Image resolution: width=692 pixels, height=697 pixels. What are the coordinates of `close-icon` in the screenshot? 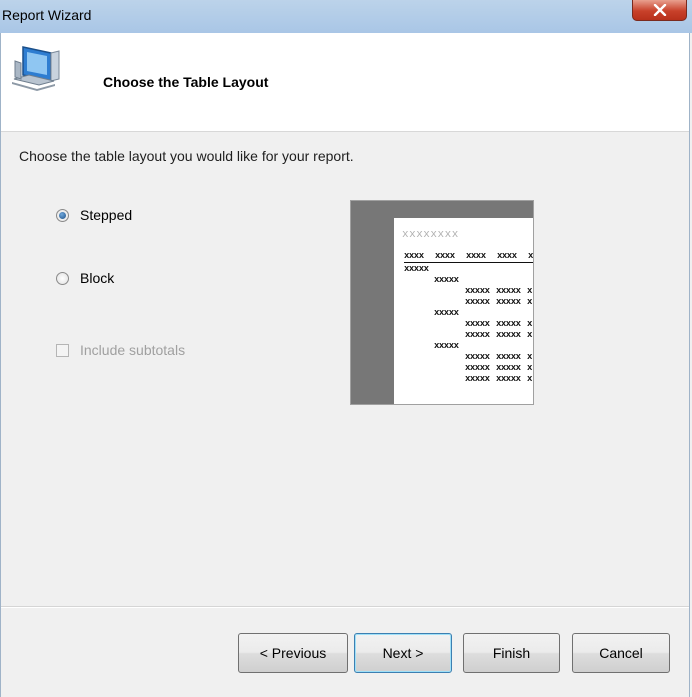 It's located at (660, 10).